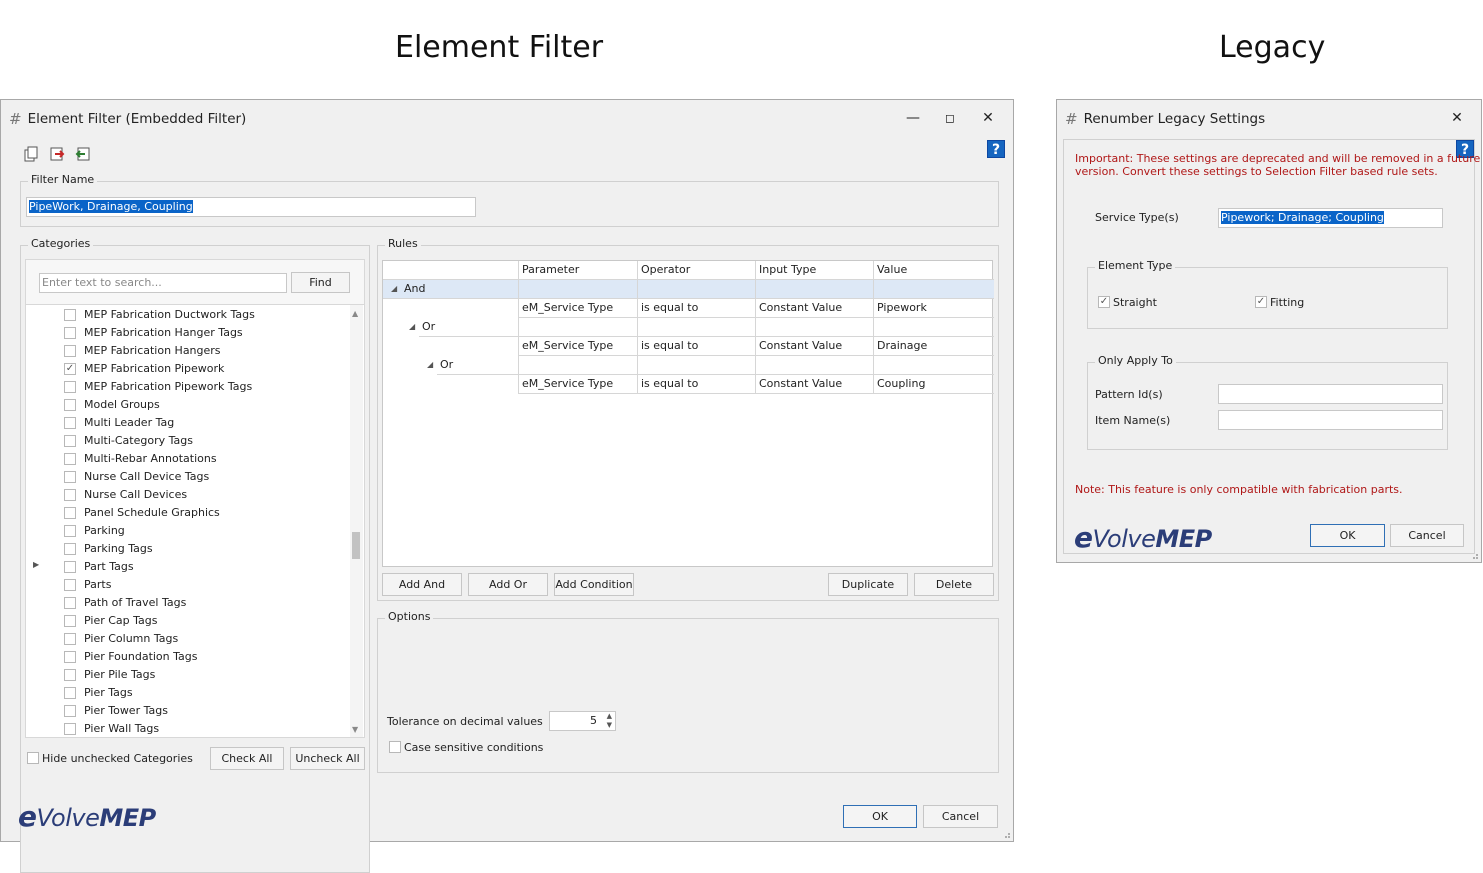  I want to click on check-all-button: Check All, so click(247, 758).